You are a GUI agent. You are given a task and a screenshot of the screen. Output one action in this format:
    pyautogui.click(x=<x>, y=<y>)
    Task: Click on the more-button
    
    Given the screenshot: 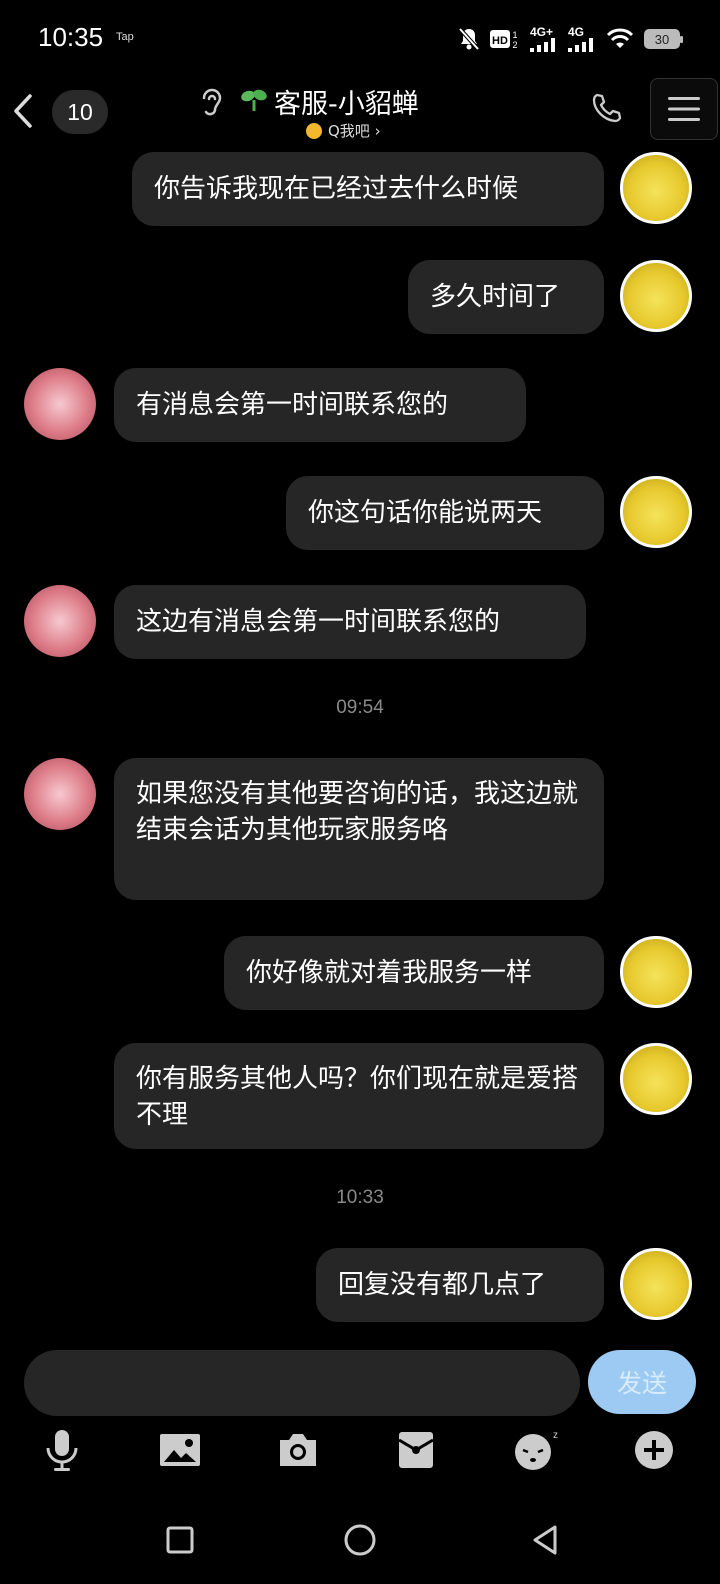 What is the action you would take?
    pyautogui.click(x=654, y=1450)
    